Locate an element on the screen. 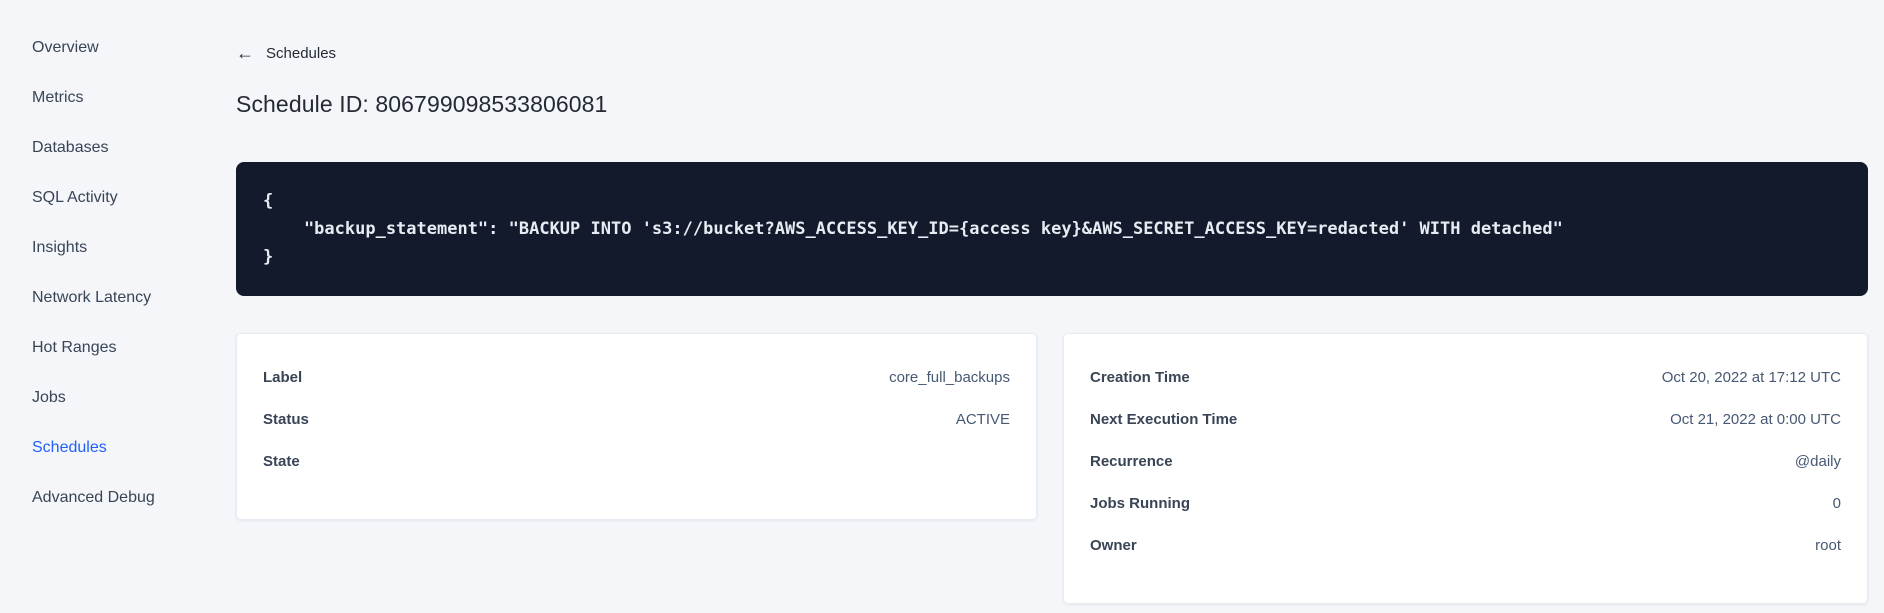  sidebar-item-jobs: Jobs is located at coordinates (118, 398).